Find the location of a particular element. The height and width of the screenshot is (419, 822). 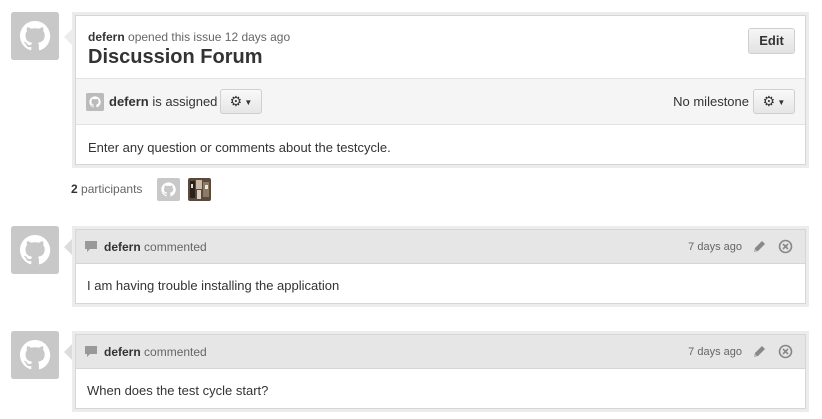

participants-summary: 2 participants is located at coordinates (106, 189).